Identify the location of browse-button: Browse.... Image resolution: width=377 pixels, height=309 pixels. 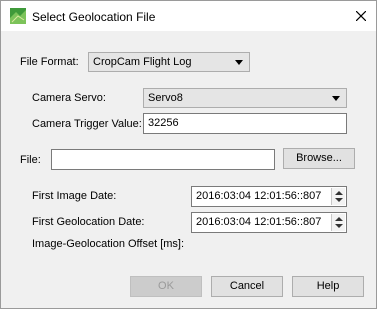
(319, 158).